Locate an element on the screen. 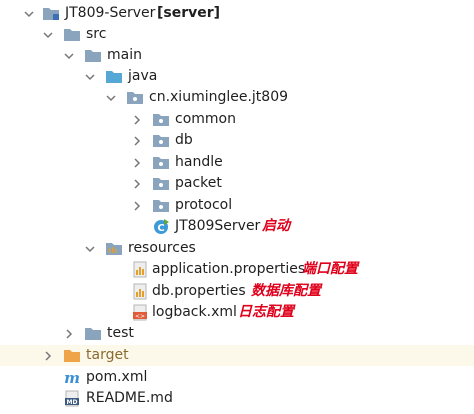 This screenshot has width=474, height=414. tree-row-java: java is located at coordinates (237, 76).